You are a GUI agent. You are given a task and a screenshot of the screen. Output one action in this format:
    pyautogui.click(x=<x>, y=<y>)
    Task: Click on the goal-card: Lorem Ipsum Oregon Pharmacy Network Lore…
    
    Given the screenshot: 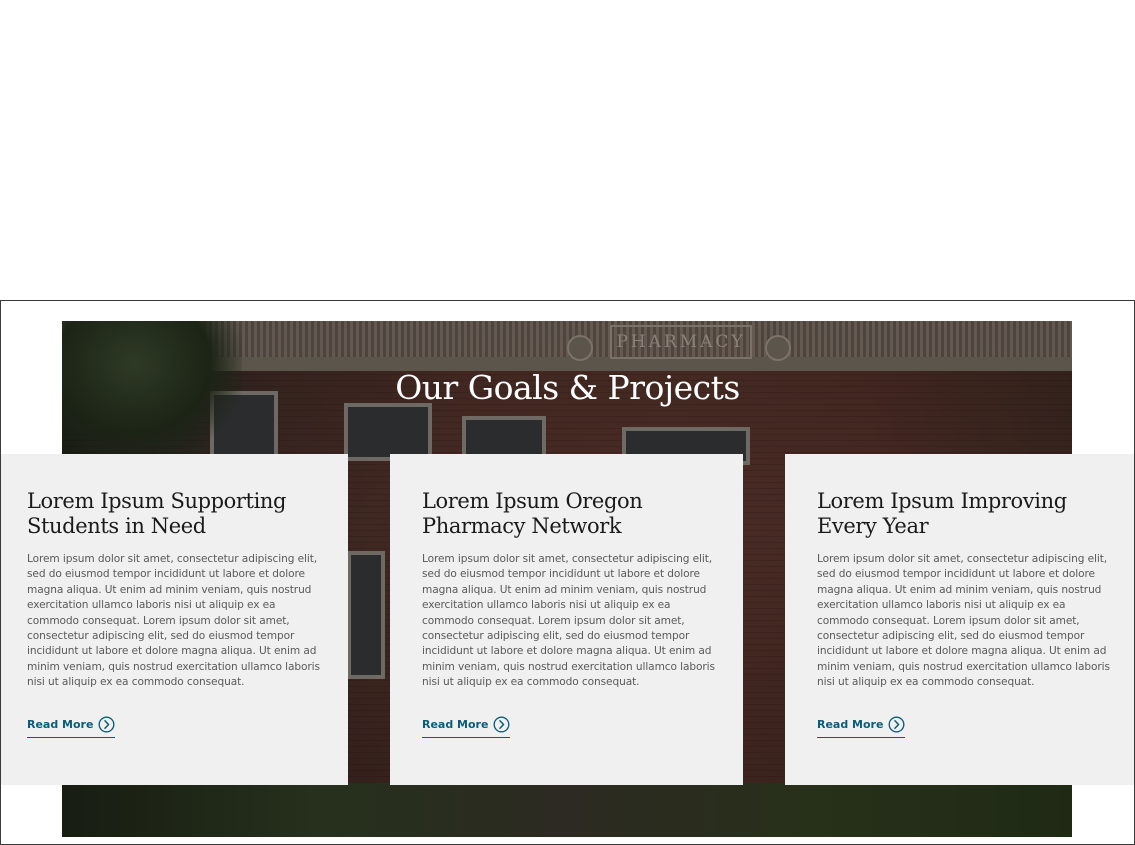 What is the action you would take?
    pyautogui.click(x=566, y=619)
    